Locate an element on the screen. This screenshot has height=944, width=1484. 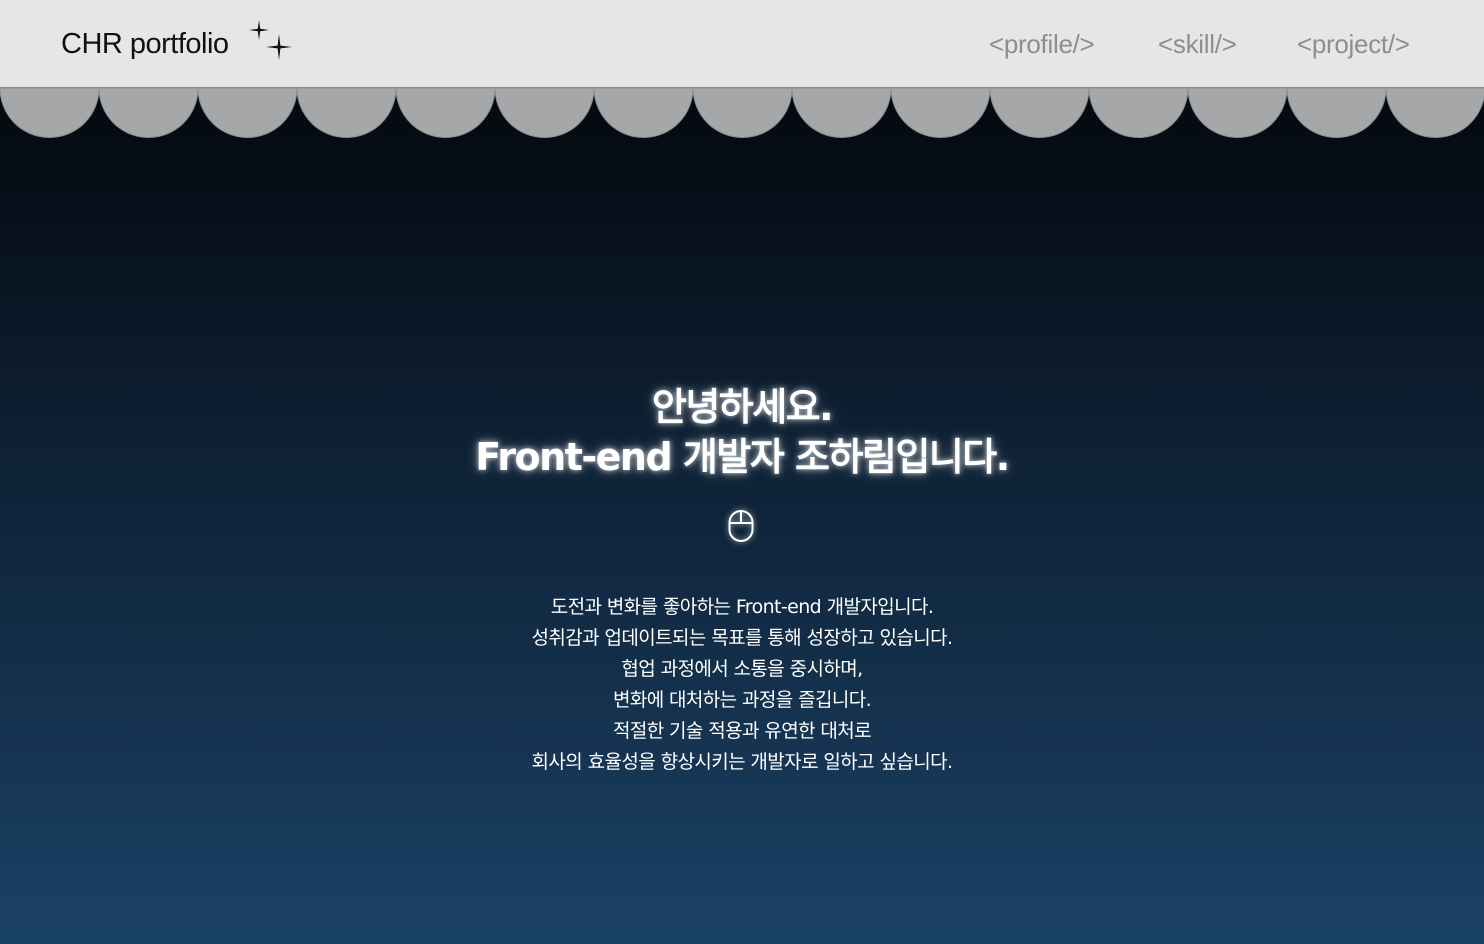
brand-name: CHR portfolio is located at coordinates (145, 44).